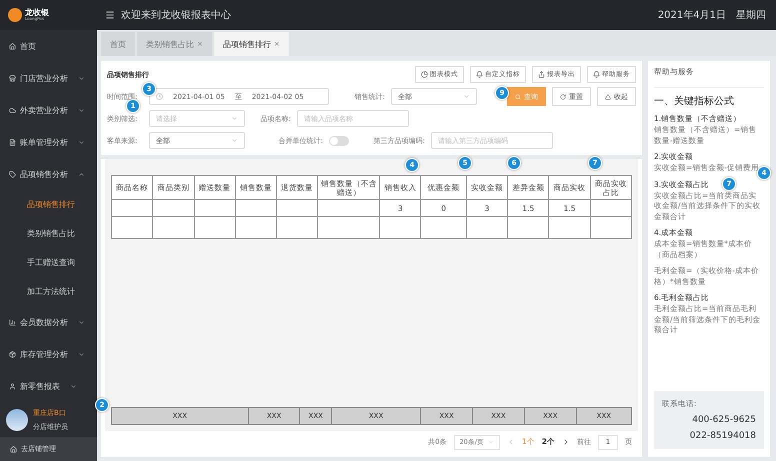 The image size is (776, 461). Describe the element at coordinates (694, 101) in the screenshot. I see `help-heading: 一、关键指标公式` at that location.